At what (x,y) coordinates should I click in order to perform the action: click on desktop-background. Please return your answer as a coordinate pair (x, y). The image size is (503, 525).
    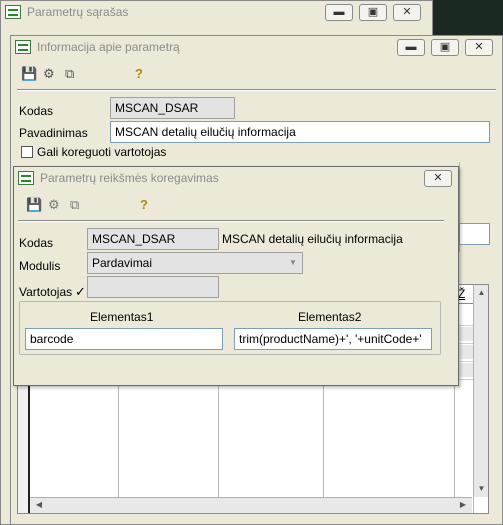
    Looking at the image, I should click on (468, 16).